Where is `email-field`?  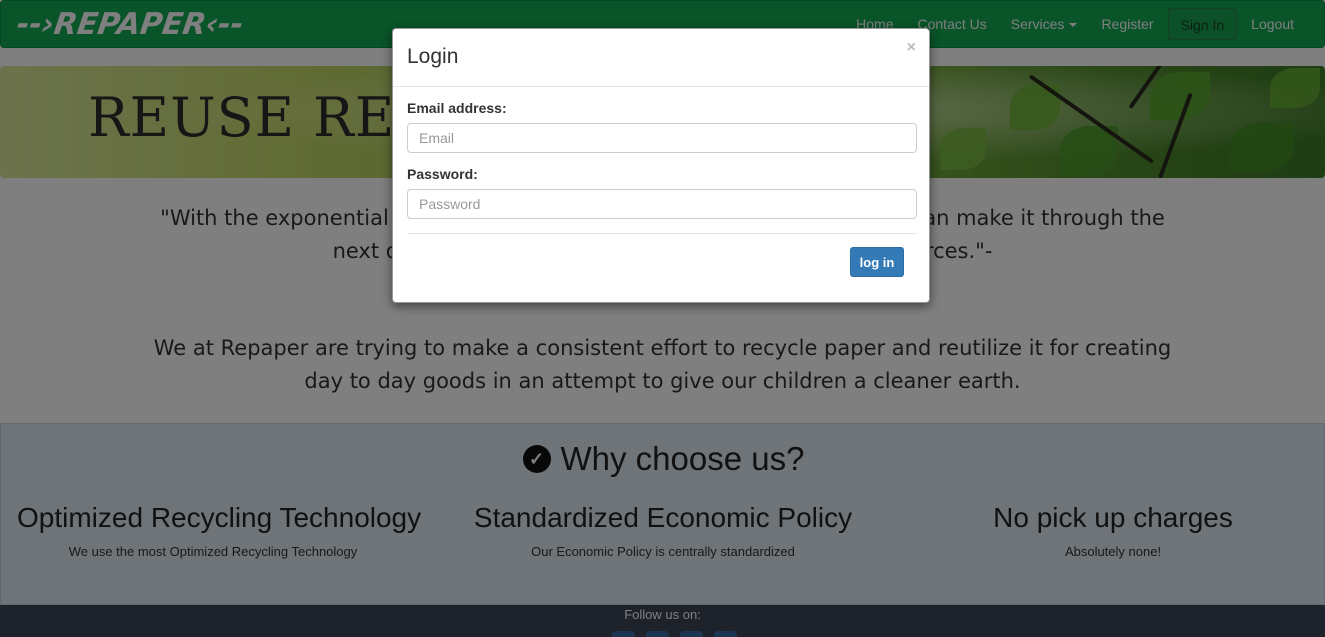 email-field is located at coordinates (662, 138).